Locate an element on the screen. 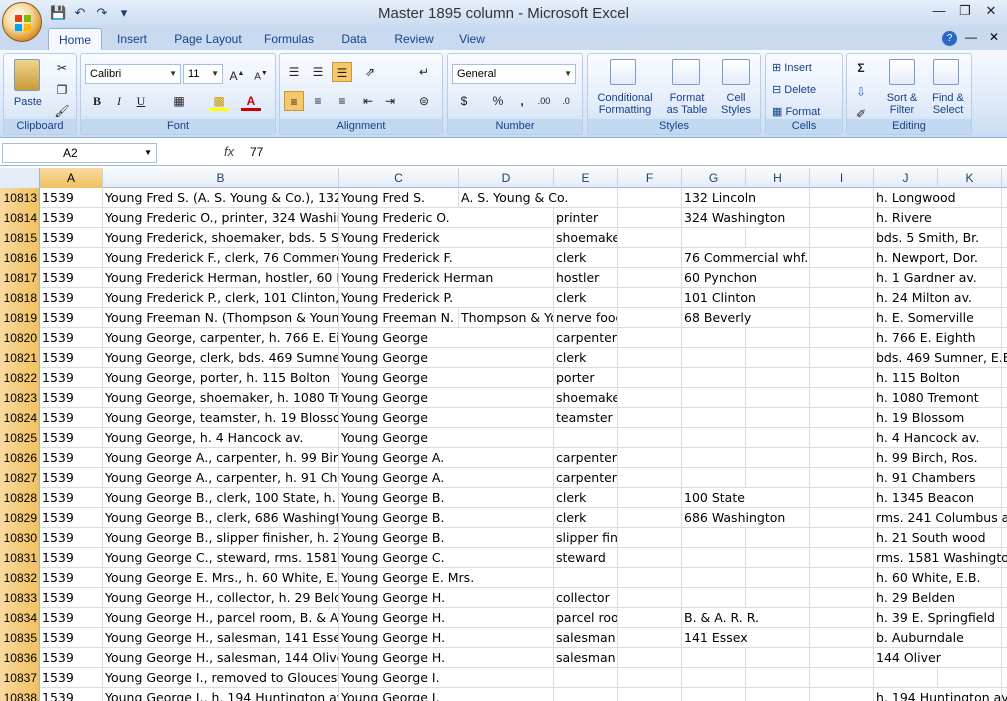 Image resolution: width=1007 pixels, height=701 pixels. cell-c: Young George B. is located at coordinates (399, 538).